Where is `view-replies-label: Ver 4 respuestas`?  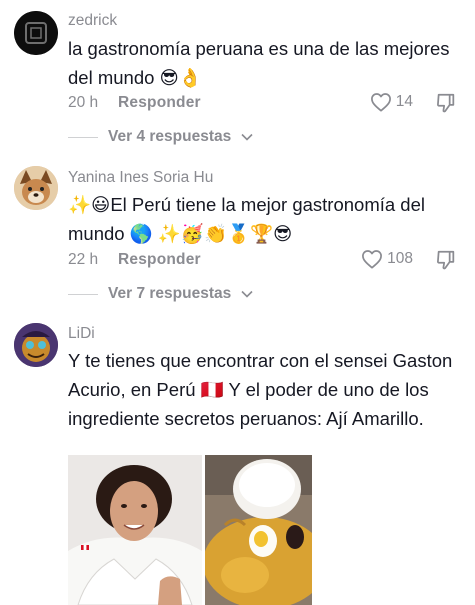
view-replies-label: Ver 4 respuestas is located at coordinates (170, 136).